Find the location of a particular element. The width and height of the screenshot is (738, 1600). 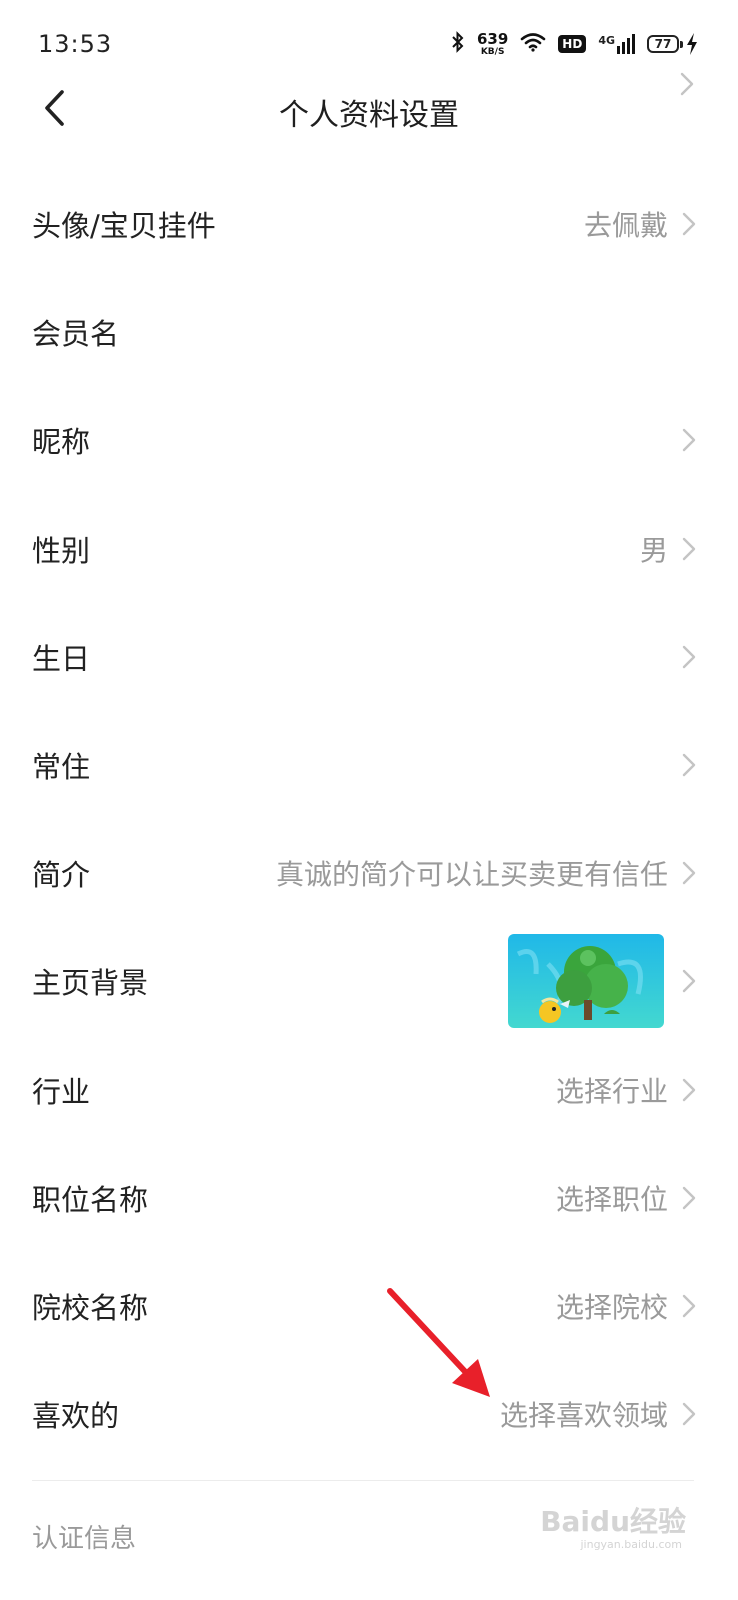

row-label: 简介 is located at coordinates (61, 875).